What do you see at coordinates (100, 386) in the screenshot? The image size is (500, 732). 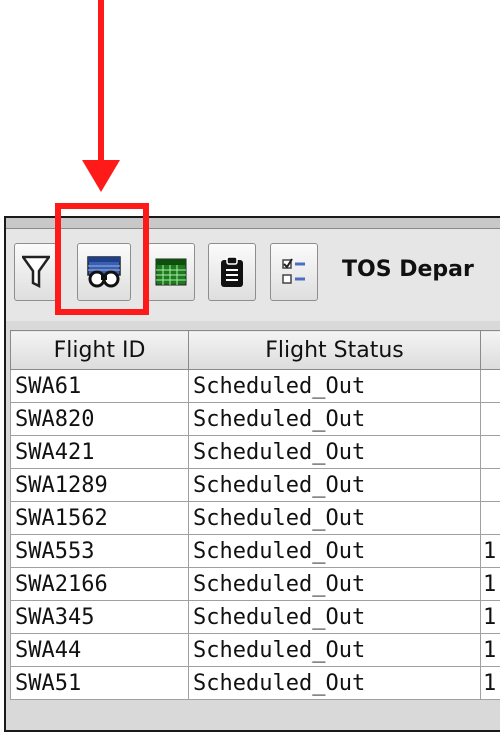 I see `cell-flight-id: SWA61` at bounding box center [100, 386].